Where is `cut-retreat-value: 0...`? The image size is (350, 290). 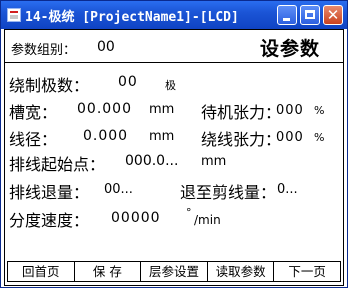 cut-retreat-value: 0... is located at coordinates (287, 189).